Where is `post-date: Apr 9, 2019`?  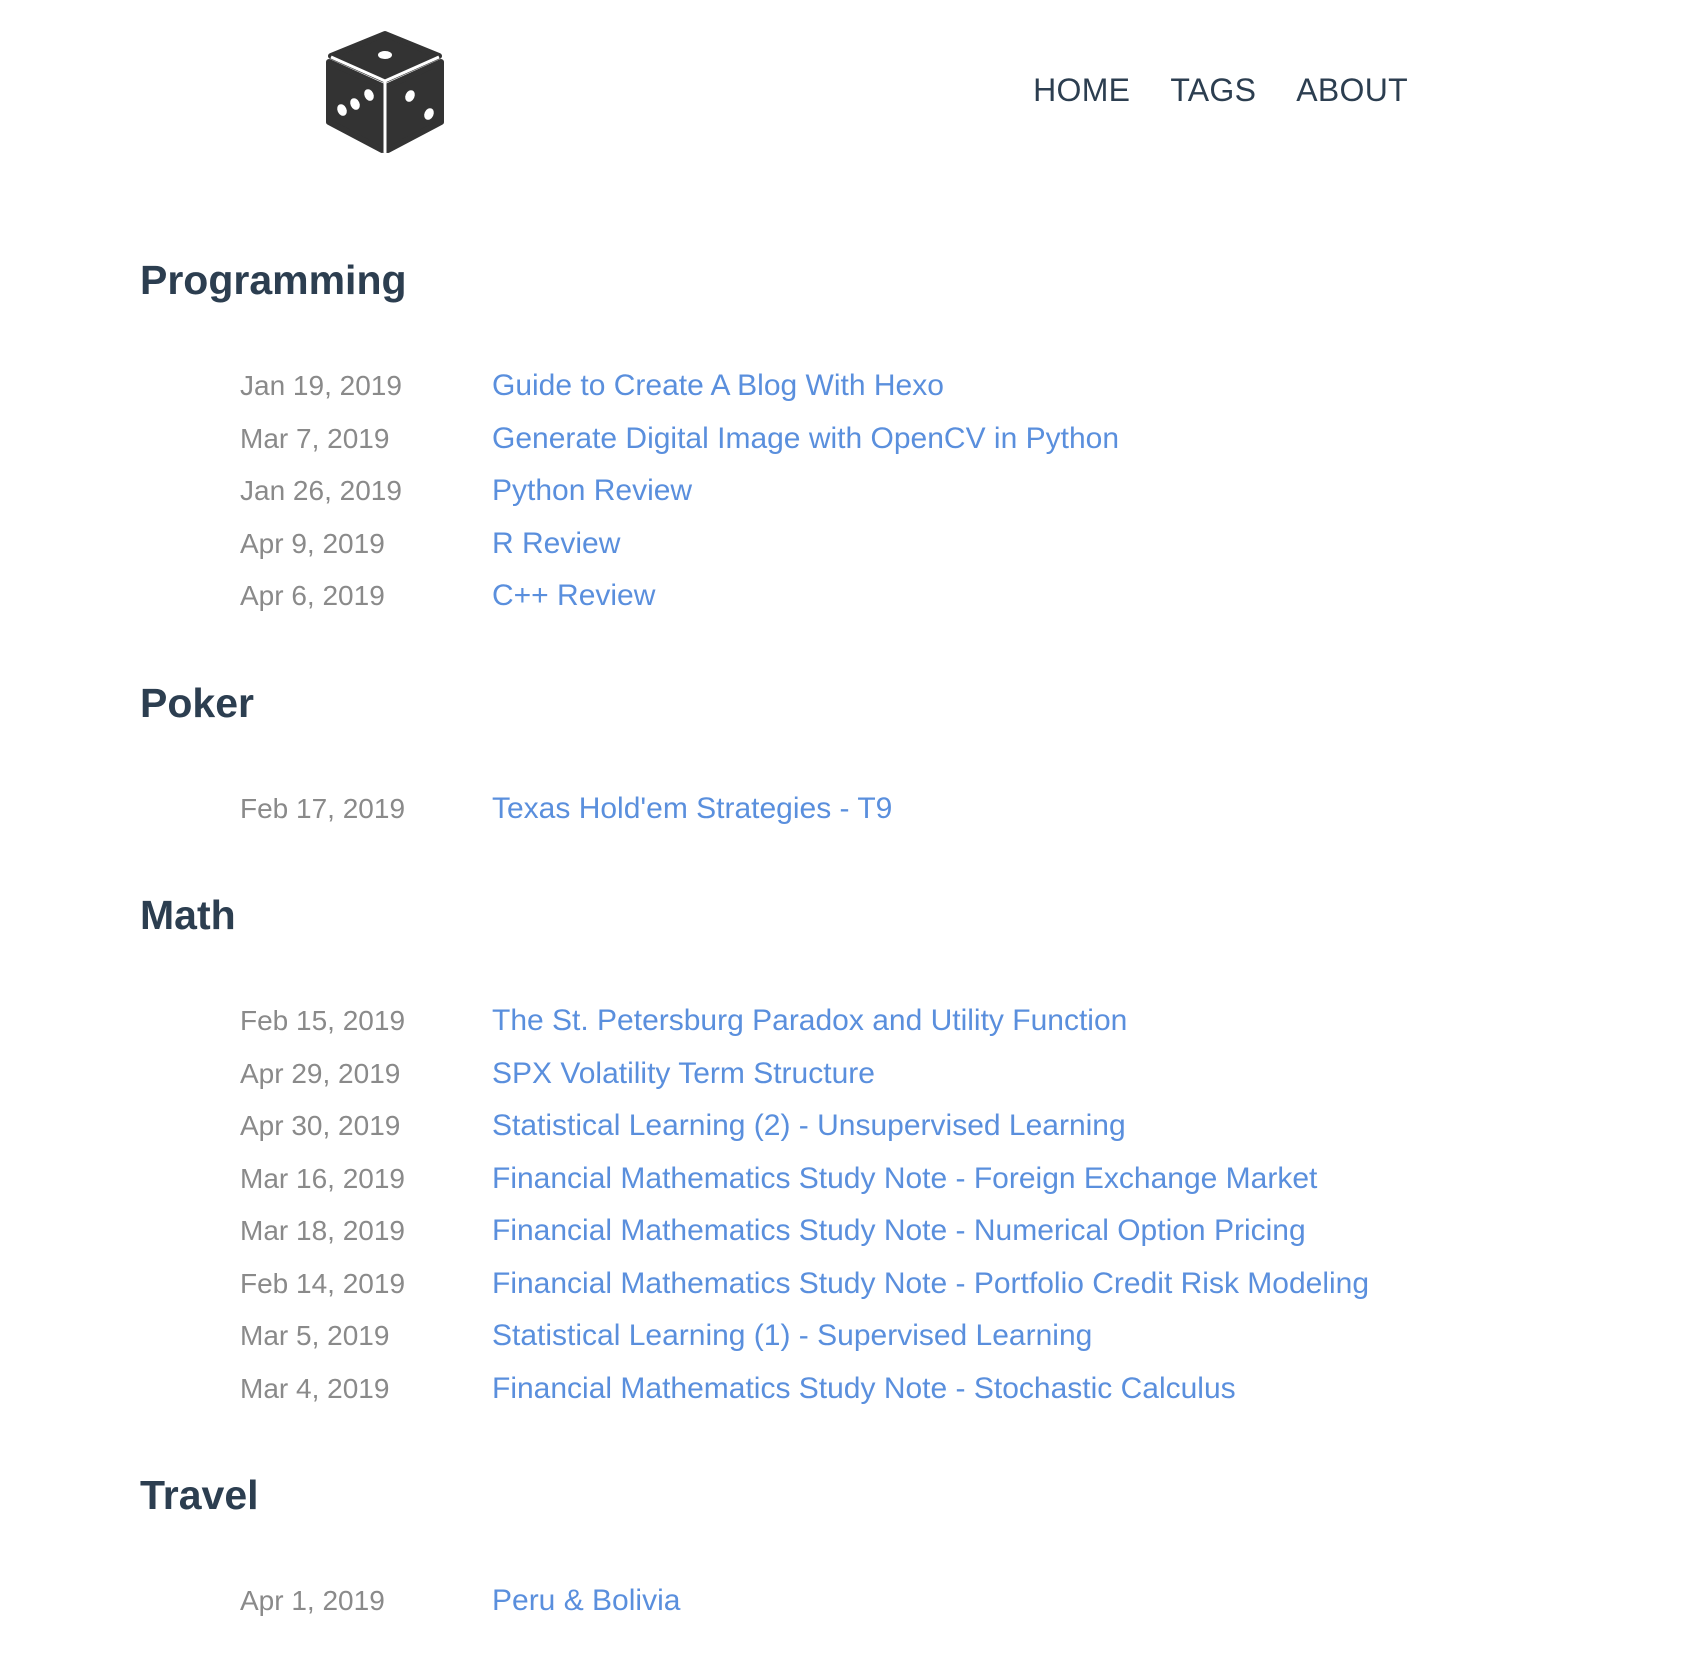 post-date: Apr 9, 2019 is located at coordinates (312, 543).